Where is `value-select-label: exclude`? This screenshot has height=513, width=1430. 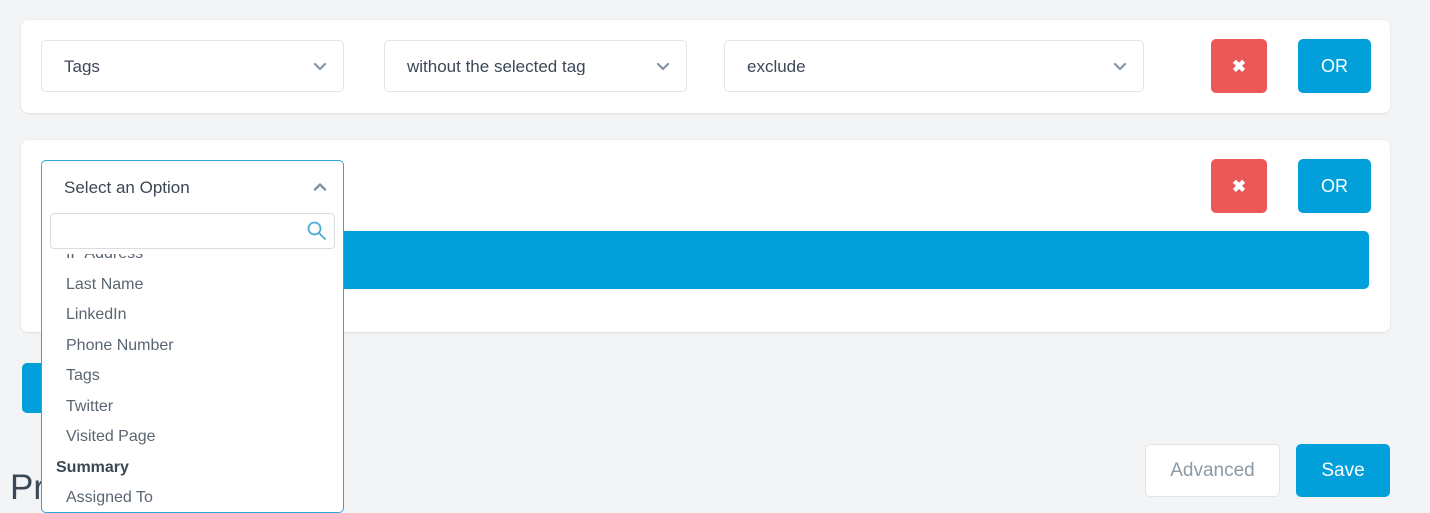
value-select-label: exclude is located at coordinates (776, 66).